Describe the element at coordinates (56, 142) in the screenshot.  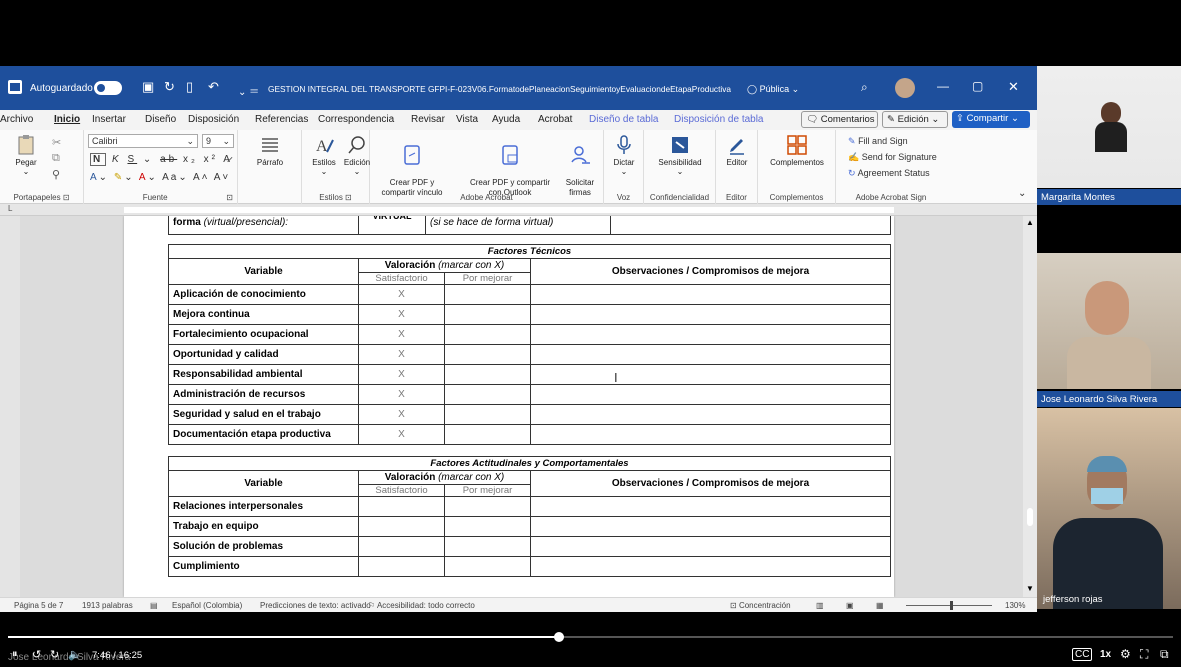
I see `cut-icon: ✂` at that location.